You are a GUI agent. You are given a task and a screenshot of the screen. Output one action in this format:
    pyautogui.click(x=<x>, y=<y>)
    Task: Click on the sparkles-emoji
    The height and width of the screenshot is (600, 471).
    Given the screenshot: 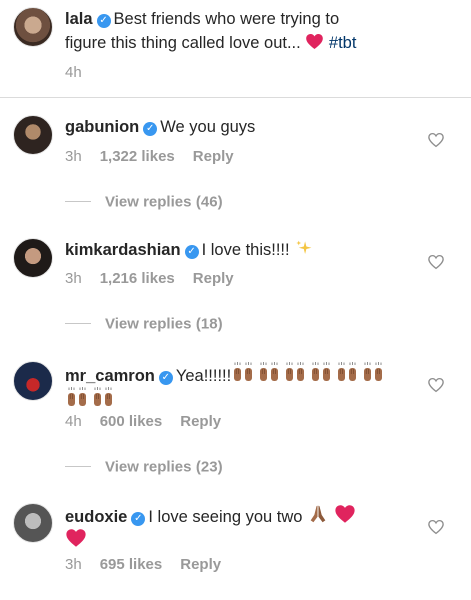 What is the action you would take?
    pyautogui.click(x=304, y=247)
    